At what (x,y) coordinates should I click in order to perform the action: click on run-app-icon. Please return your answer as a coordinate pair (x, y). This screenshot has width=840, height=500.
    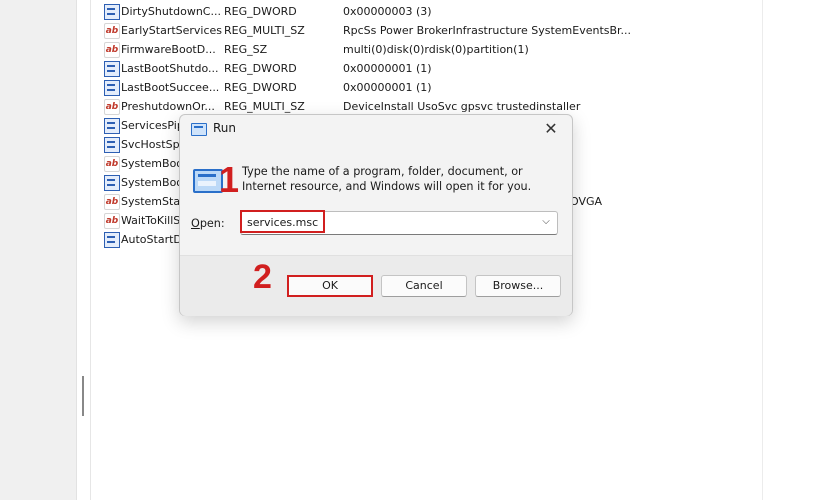
    Looking at the image, I should click on (199, 129).